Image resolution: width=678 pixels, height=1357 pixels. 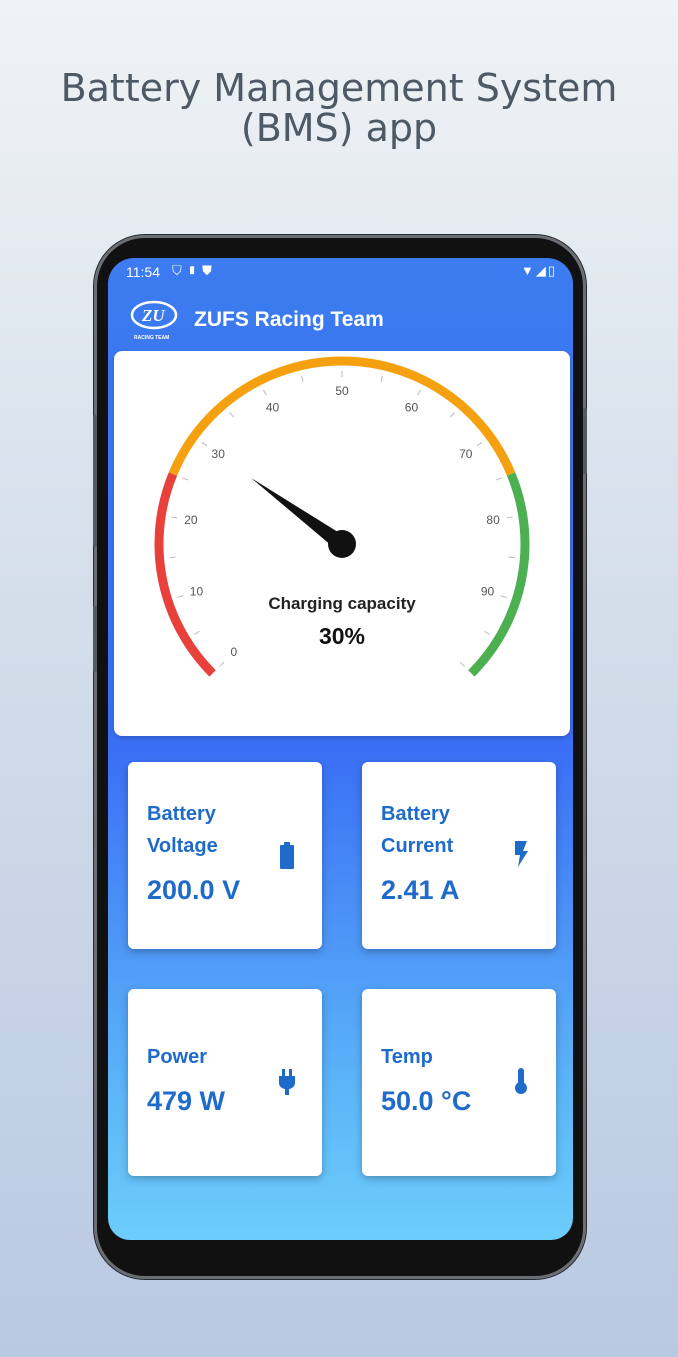 What do you see at coordinates (407, 1057) in the screenshot?
I see `tile-label-line1: Temp` at bounding box center [407, 1057].